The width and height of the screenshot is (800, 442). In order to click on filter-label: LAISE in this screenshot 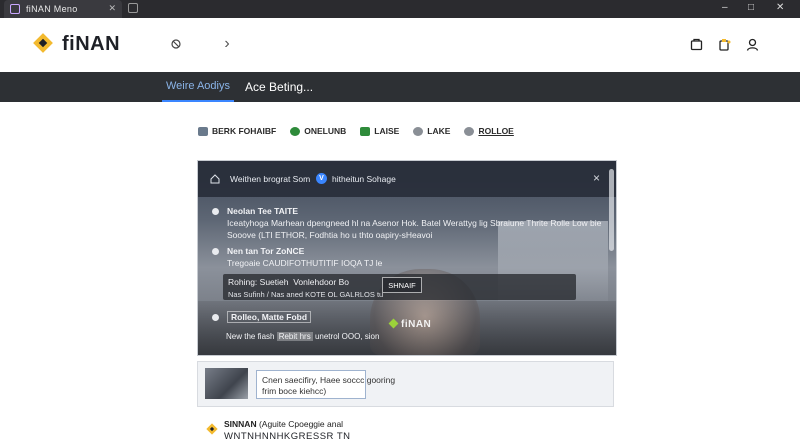, I will do `click(387, 131)`.